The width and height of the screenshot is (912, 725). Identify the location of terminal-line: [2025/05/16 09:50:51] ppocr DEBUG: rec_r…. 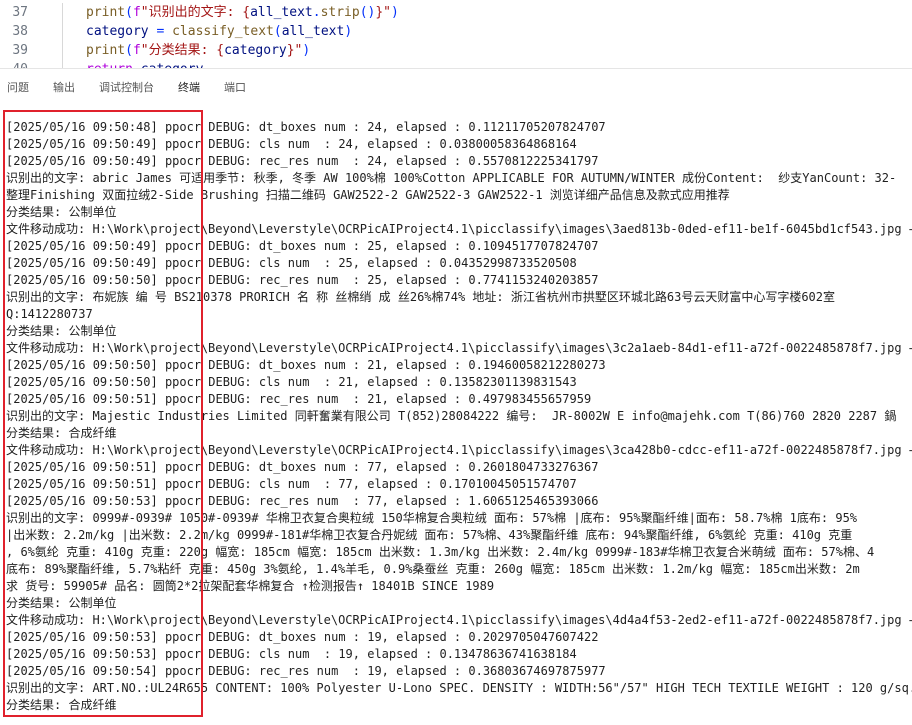
(299, 399).